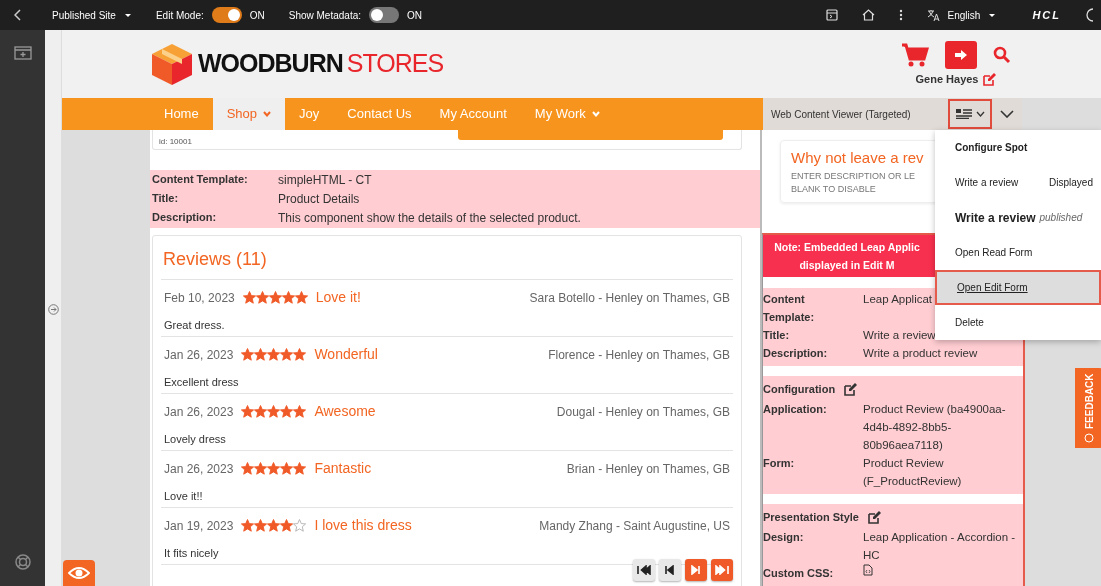  Describe the element at coordinates (796, 353) in the screenshot. I see `field-label: Description:` at that location.